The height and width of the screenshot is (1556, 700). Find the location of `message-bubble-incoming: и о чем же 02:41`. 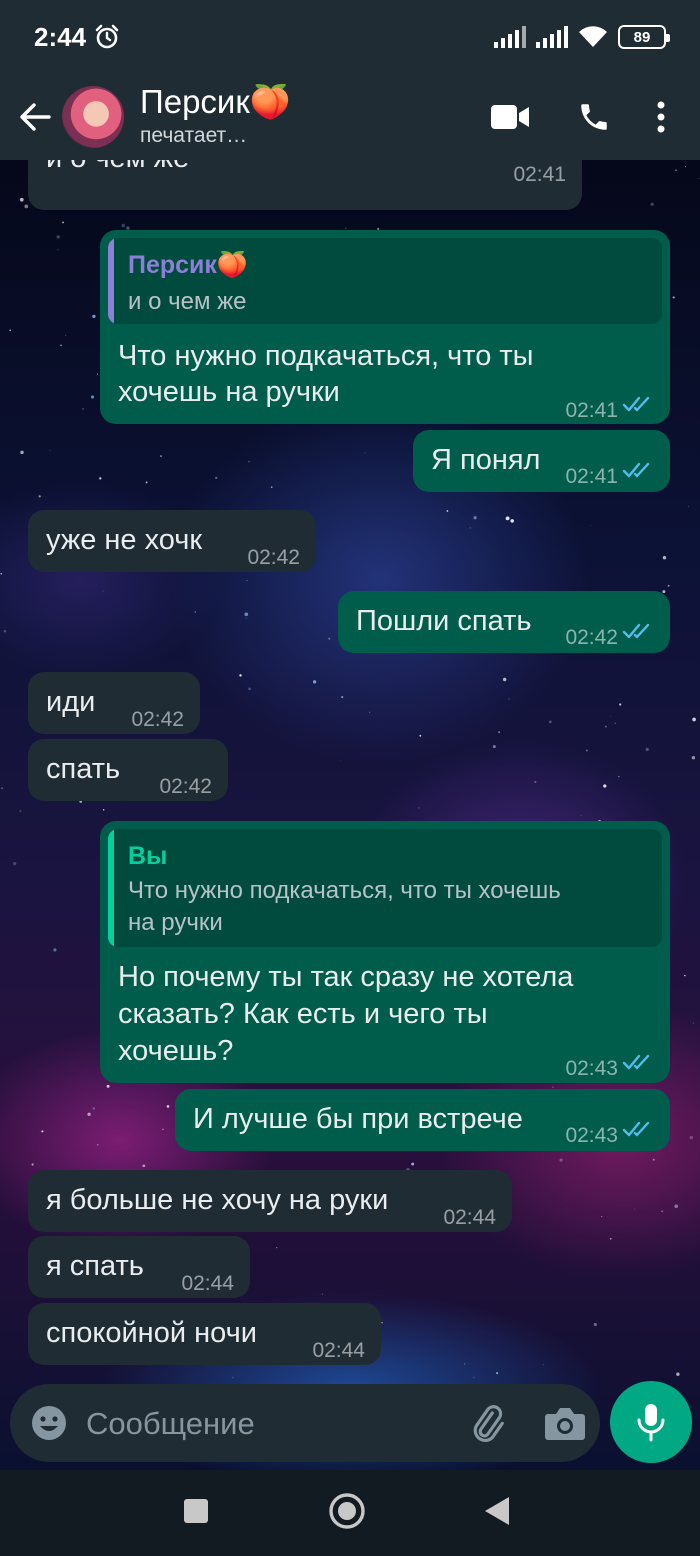

message-bubble-incoming: и о чем же 02:41 is located at coordinates (305, 185).